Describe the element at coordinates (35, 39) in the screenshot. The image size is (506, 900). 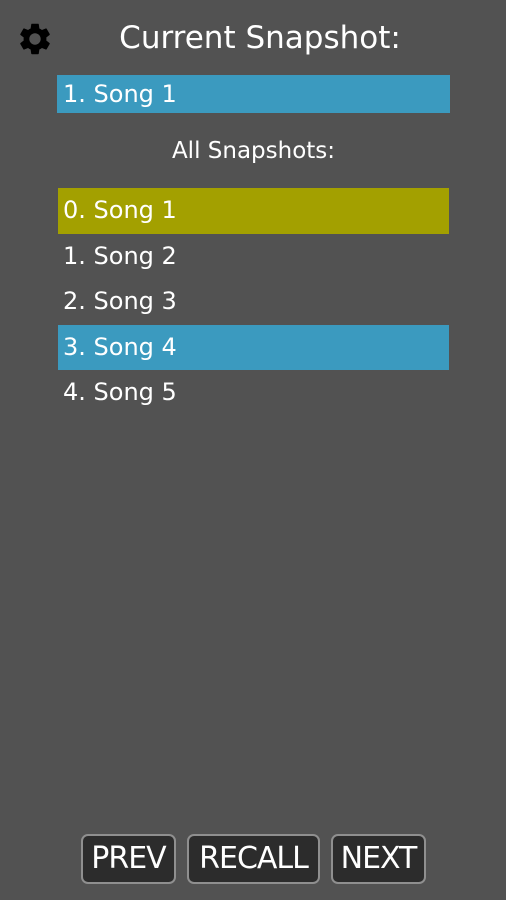
I see `gear-icon` at that location.